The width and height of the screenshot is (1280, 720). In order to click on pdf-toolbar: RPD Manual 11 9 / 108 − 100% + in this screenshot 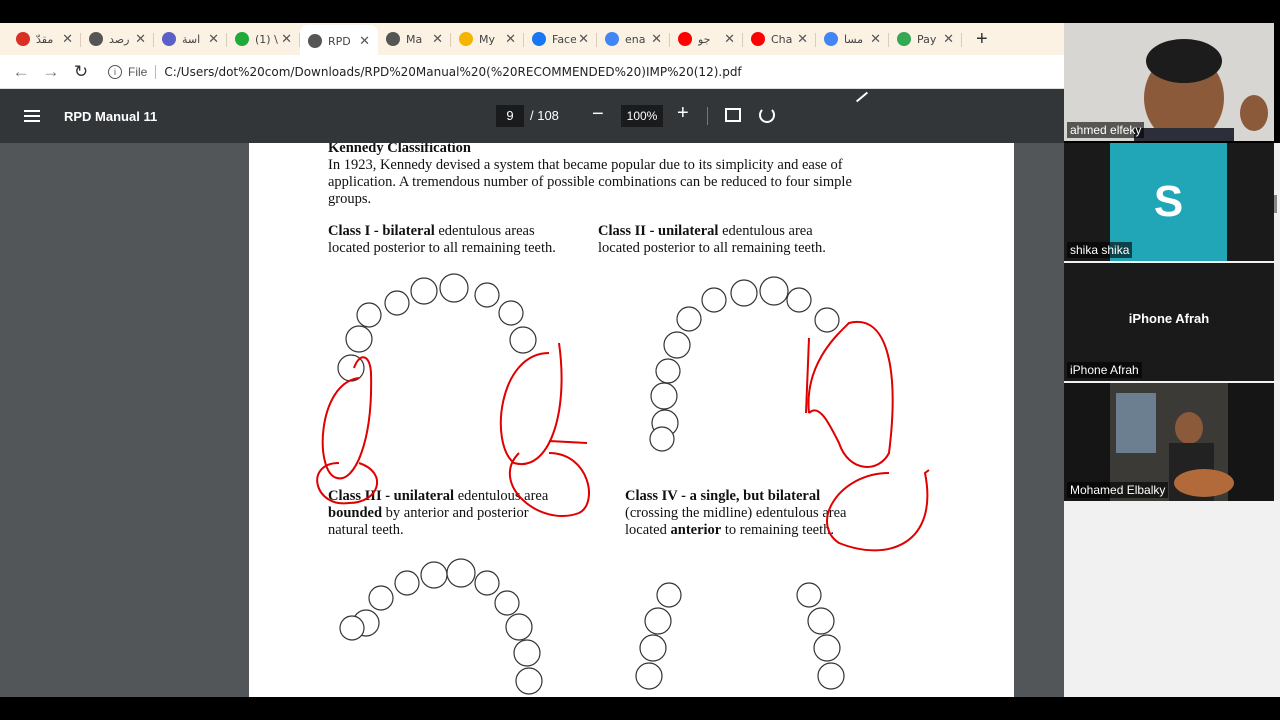, I will do `click(532, 116)`.